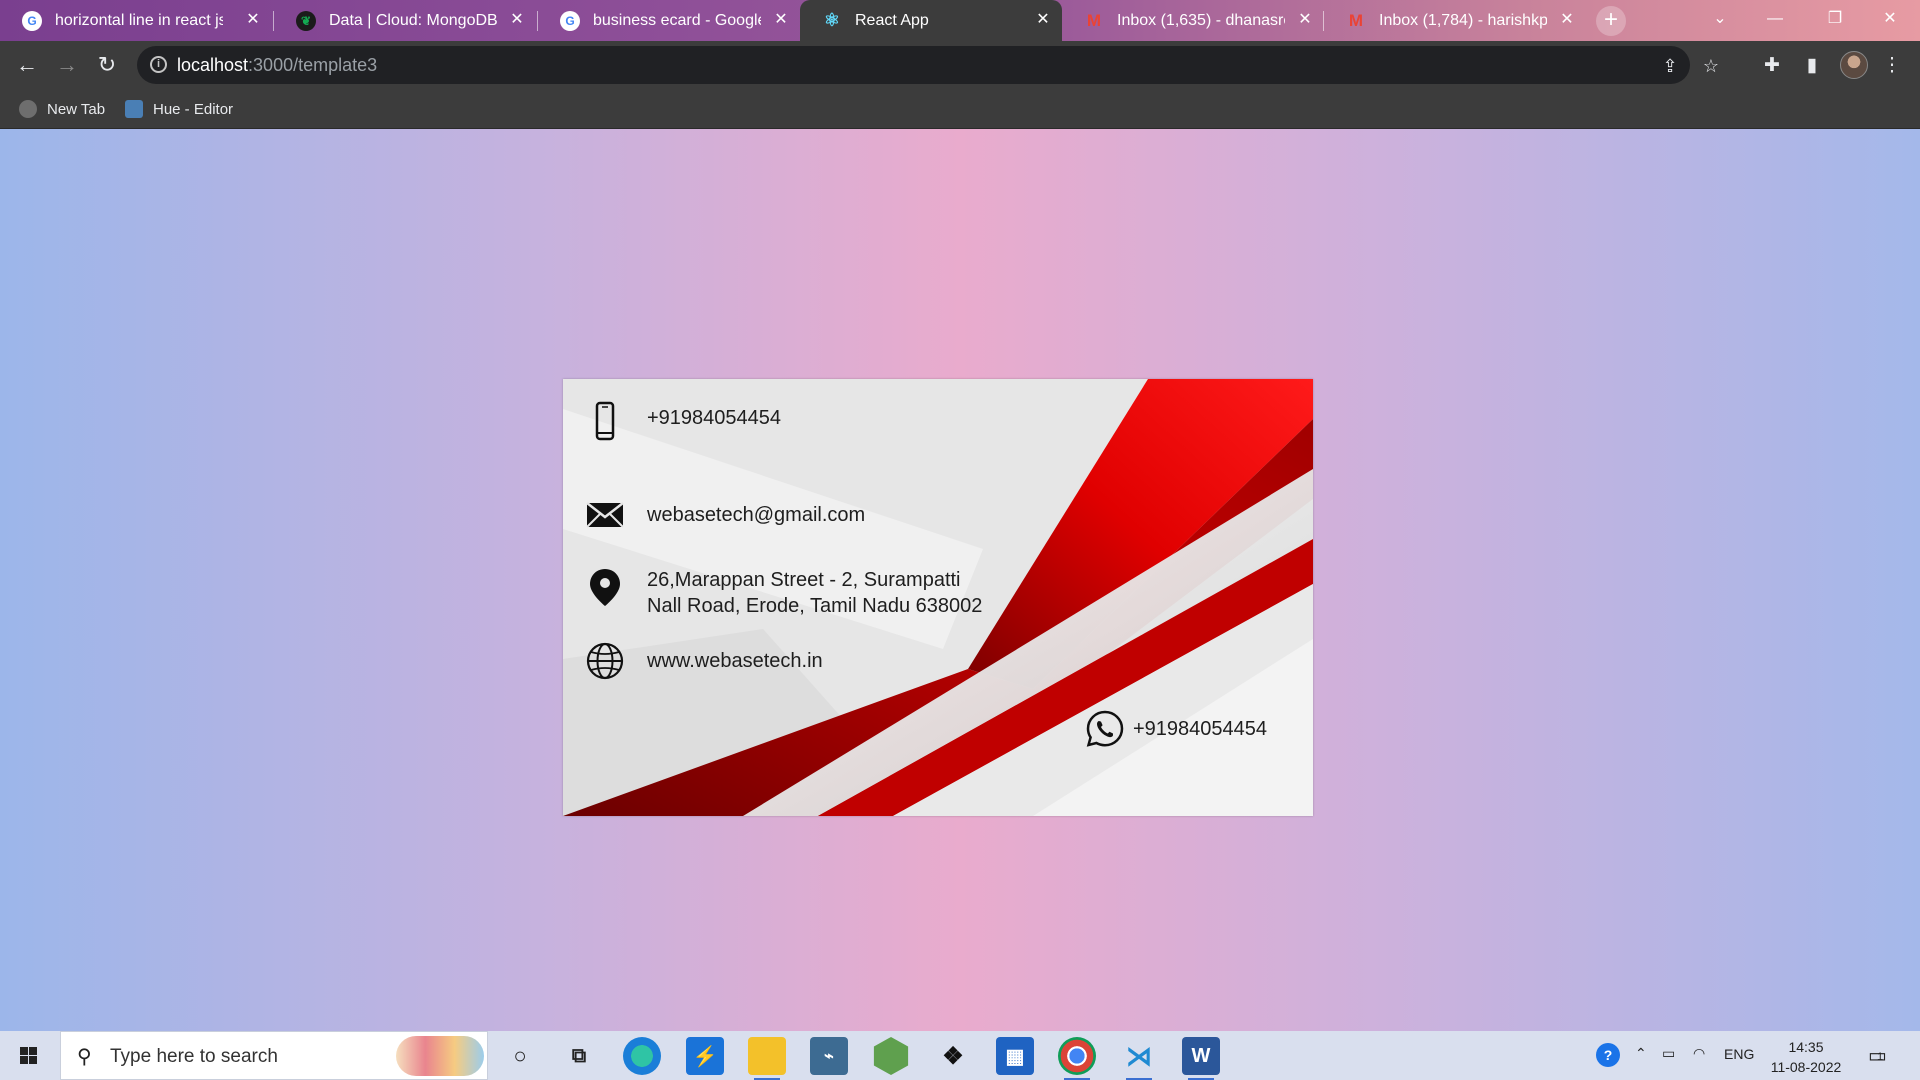 The width and height of the screenshot is (1920, 1080). What do you see at coordinates (136, 20) in the screenshot?
I see `tab-horizontal-line: G horizontal line in react js - G ✕` at bounding box center [136, 20].